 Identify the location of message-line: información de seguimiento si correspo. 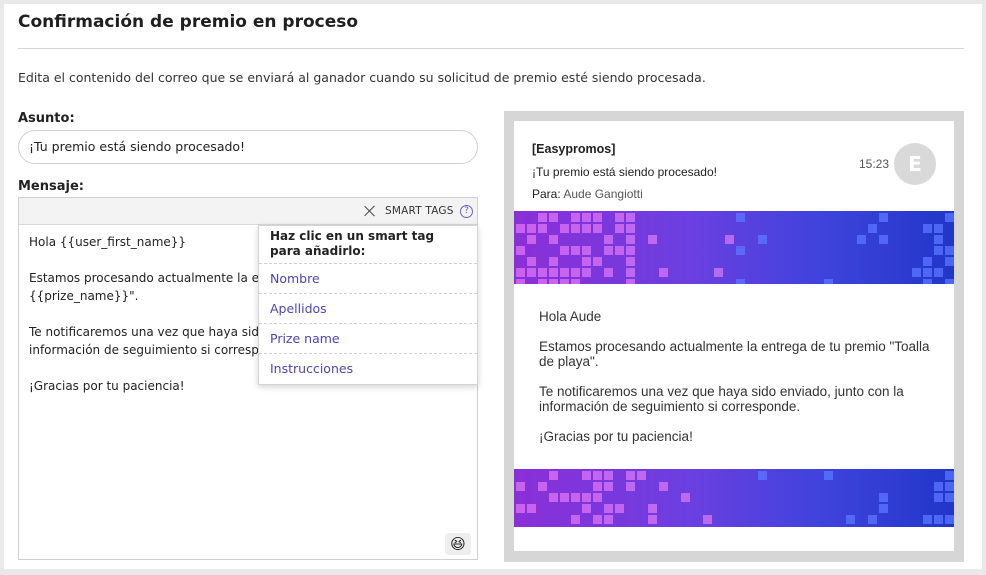
(148, 350).